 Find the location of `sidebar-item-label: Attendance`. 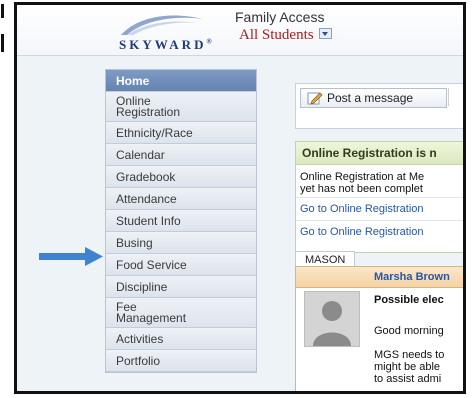

sidebar-item-label: Attendance is located at coordinates (146, 198).